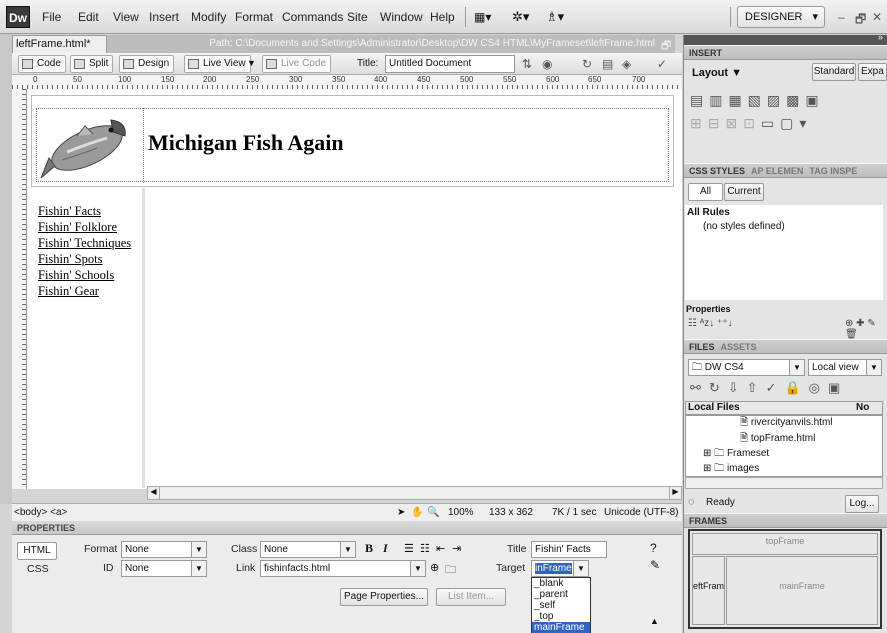  What do you see at coordinates (785, 544) in the screenshot?
I see `frame-top: topFrame` at bounding box center [785, 544].